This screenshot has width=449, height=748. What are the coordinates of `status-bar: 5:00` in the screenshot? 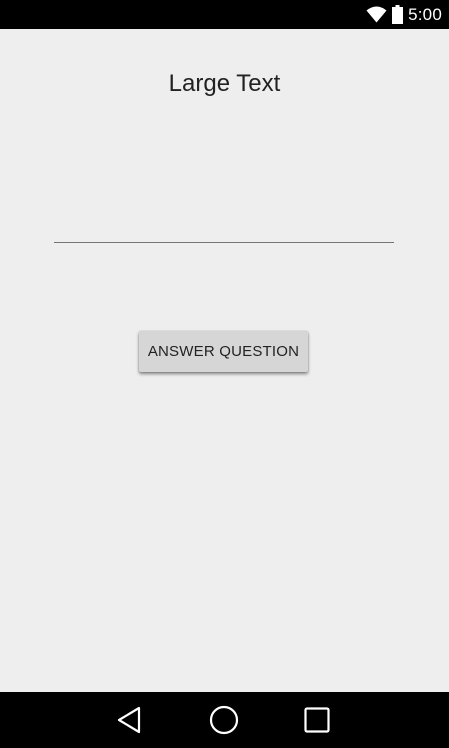 It's located at (224, 14).